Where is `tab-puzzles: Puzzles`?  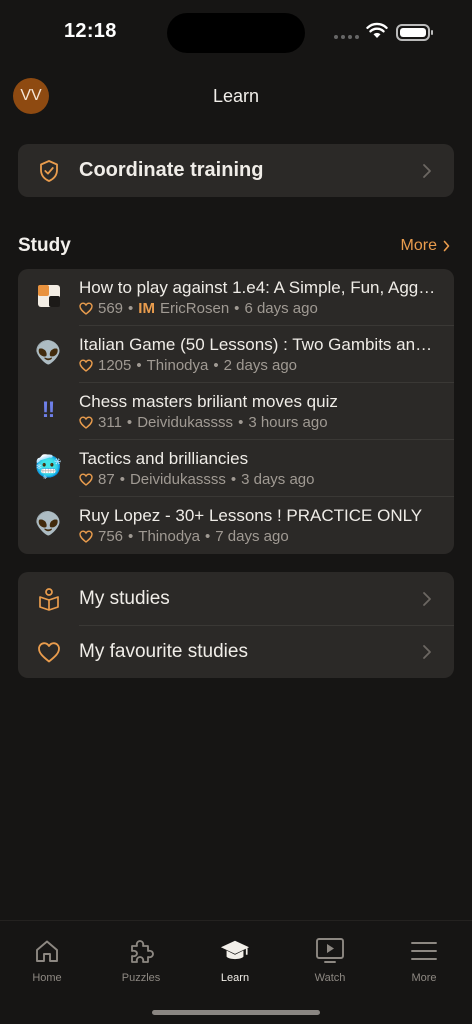 tab-puzzles: Puzzles is located at coordinates (141, 960).